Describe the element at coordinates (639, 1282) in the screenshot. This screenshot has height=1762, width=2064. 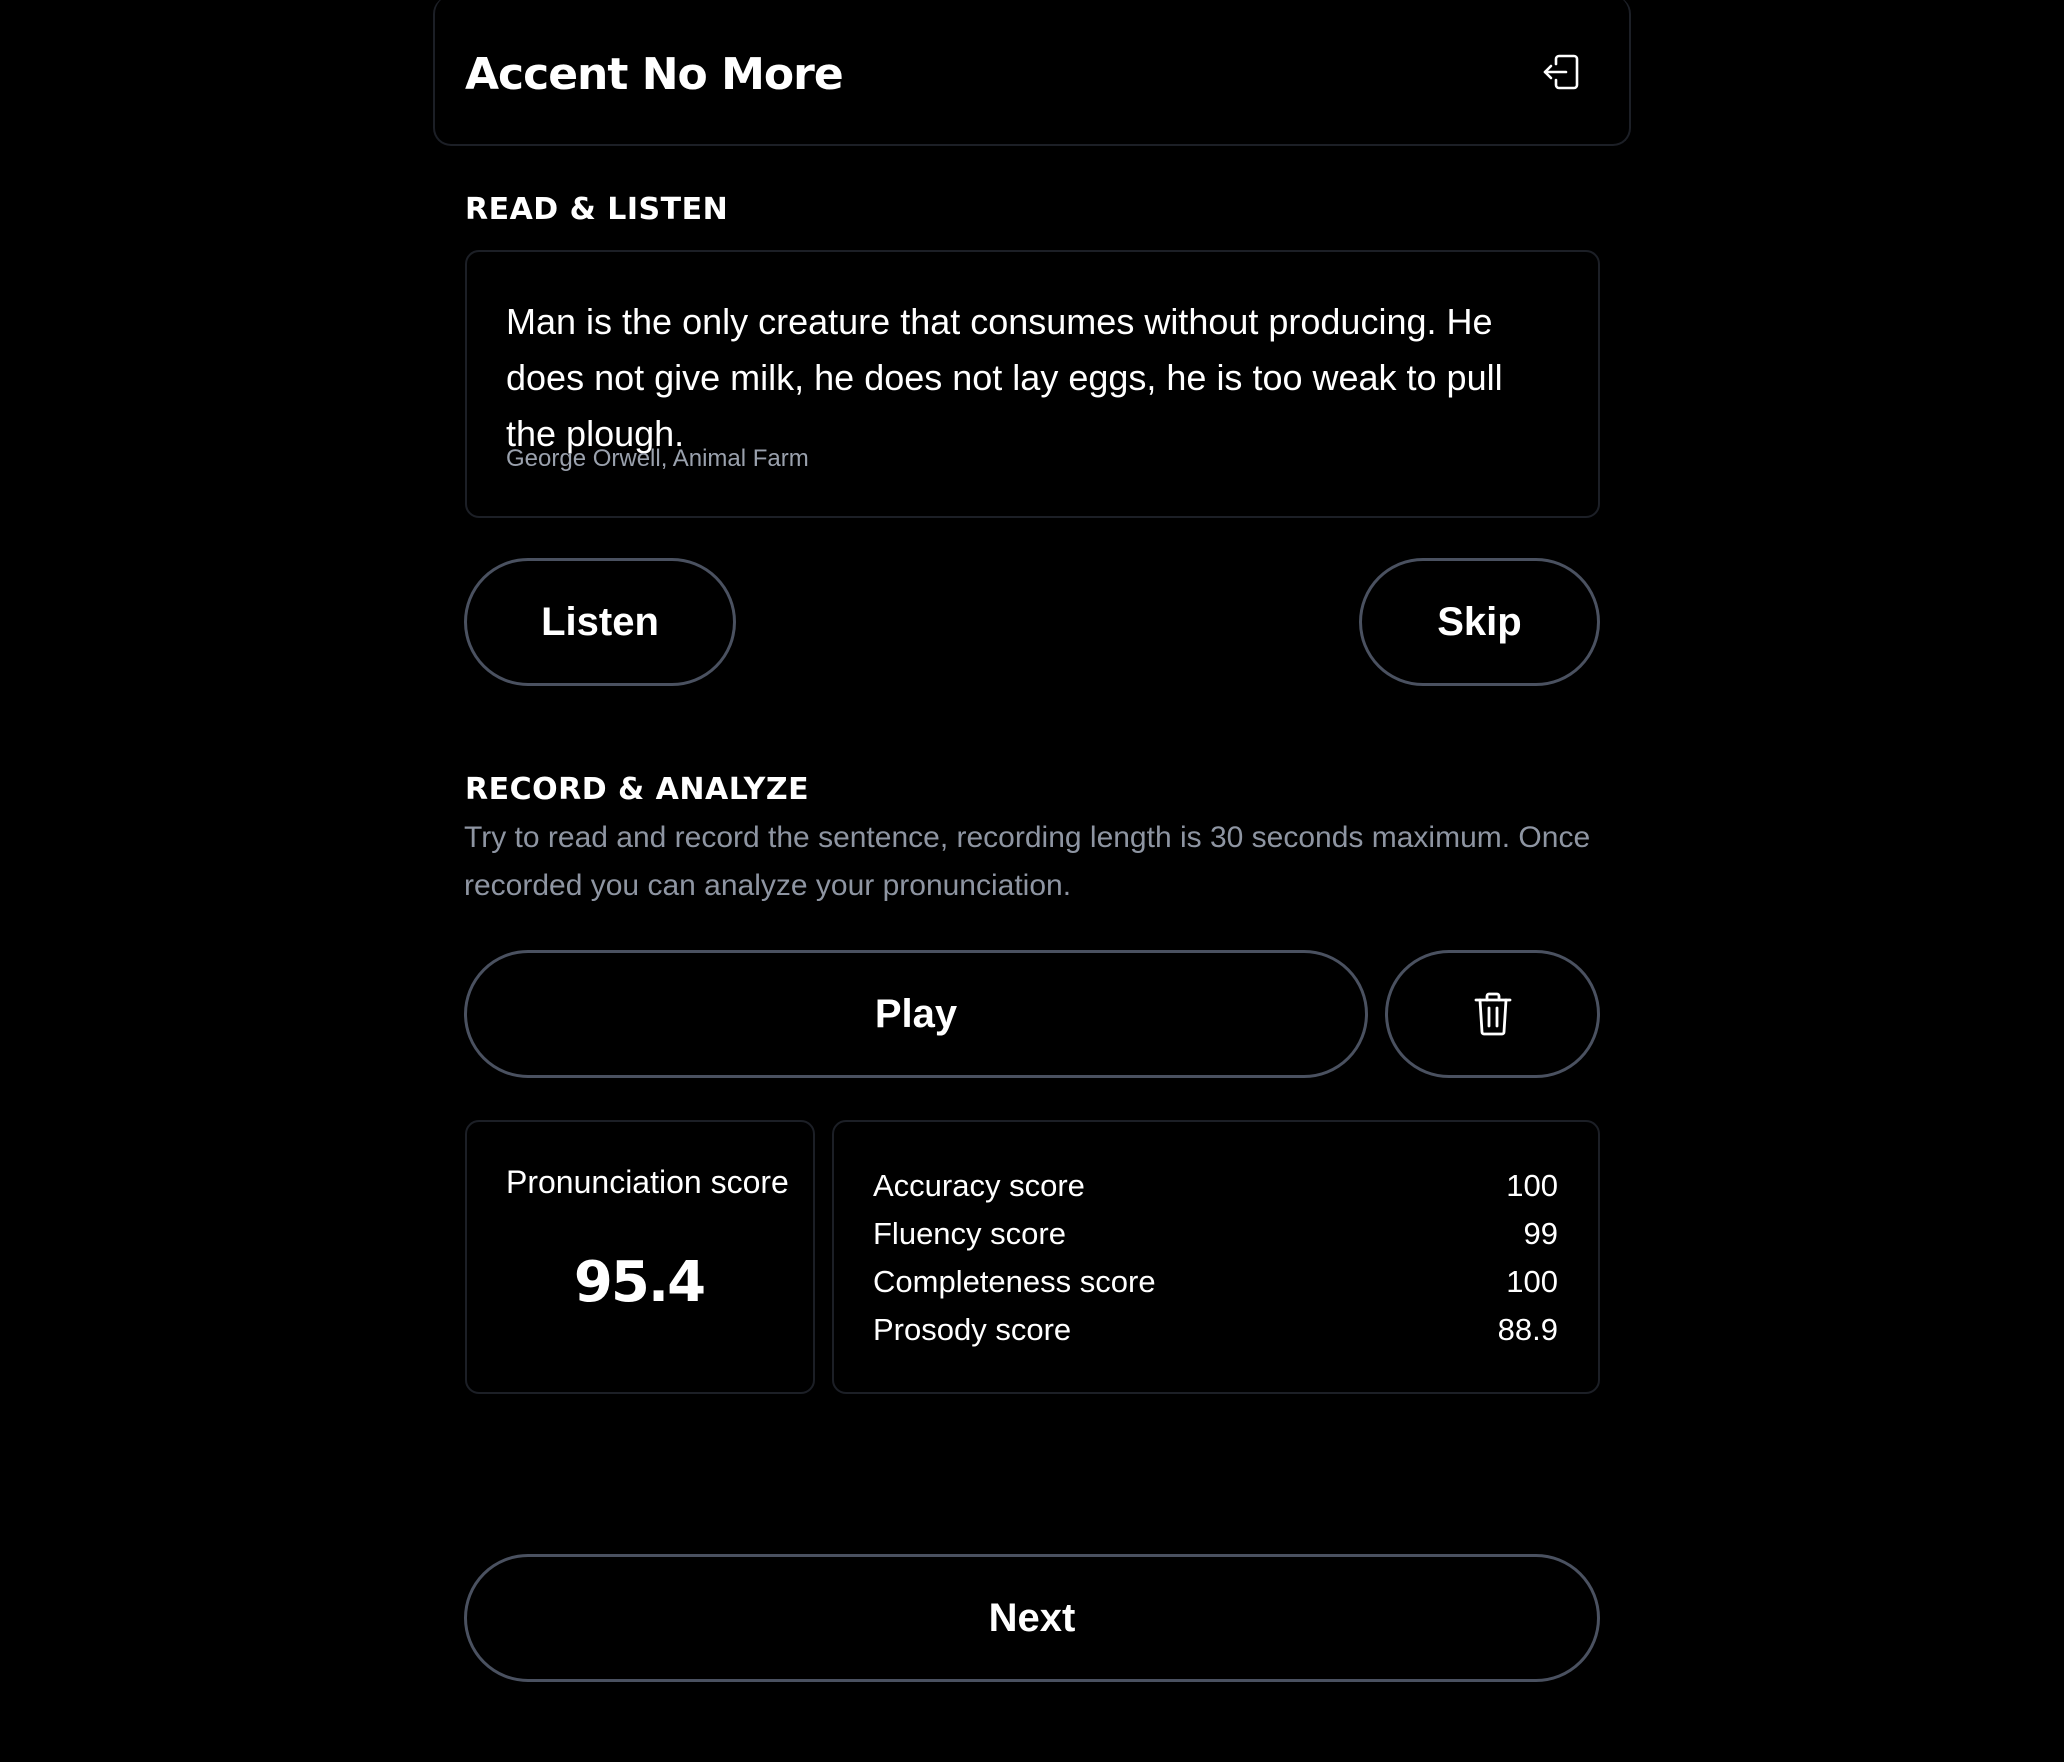
I see `pronunciation-score-value: 95.4` at that location.